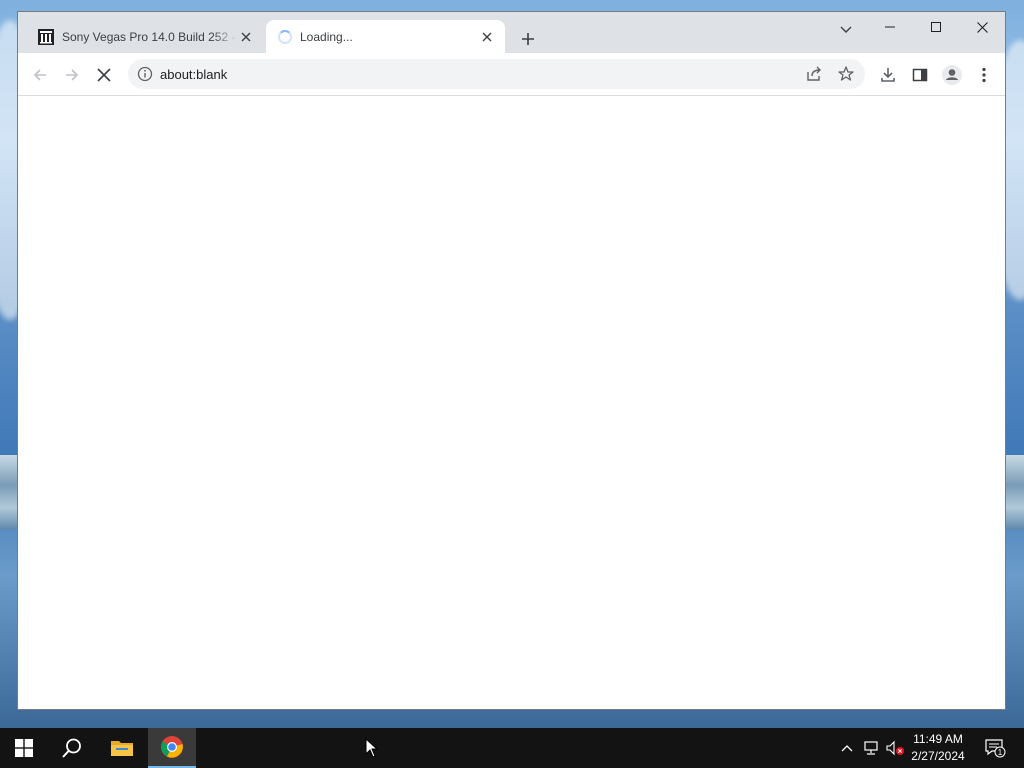  Describe the element at coordinates (285, 36) in the screenshot. I see `loading-spinner-icon` at that location.